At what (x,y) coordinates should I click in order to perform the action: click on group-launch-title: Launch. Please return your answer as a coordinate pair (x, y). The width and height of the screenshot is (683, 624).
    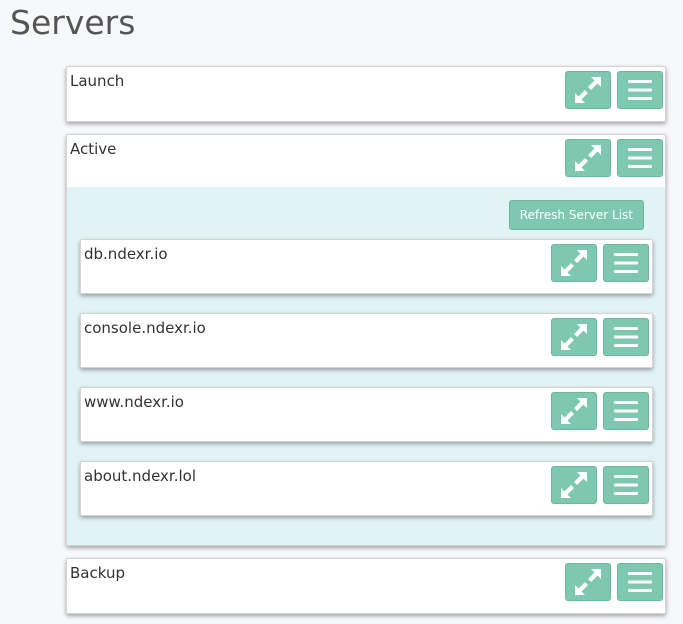
    Looking at the image, I should click on (97, 81).